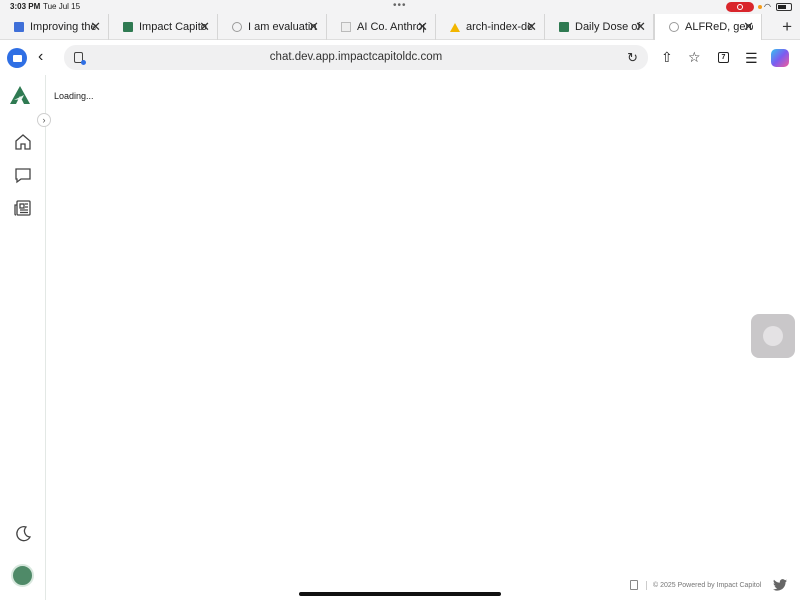 The height and width of the screenshot is (600, 800). What do you see at coordinates (740, 7) in the screenshot?
I see `screen-recording-icon` at bounding box center [740, 7].